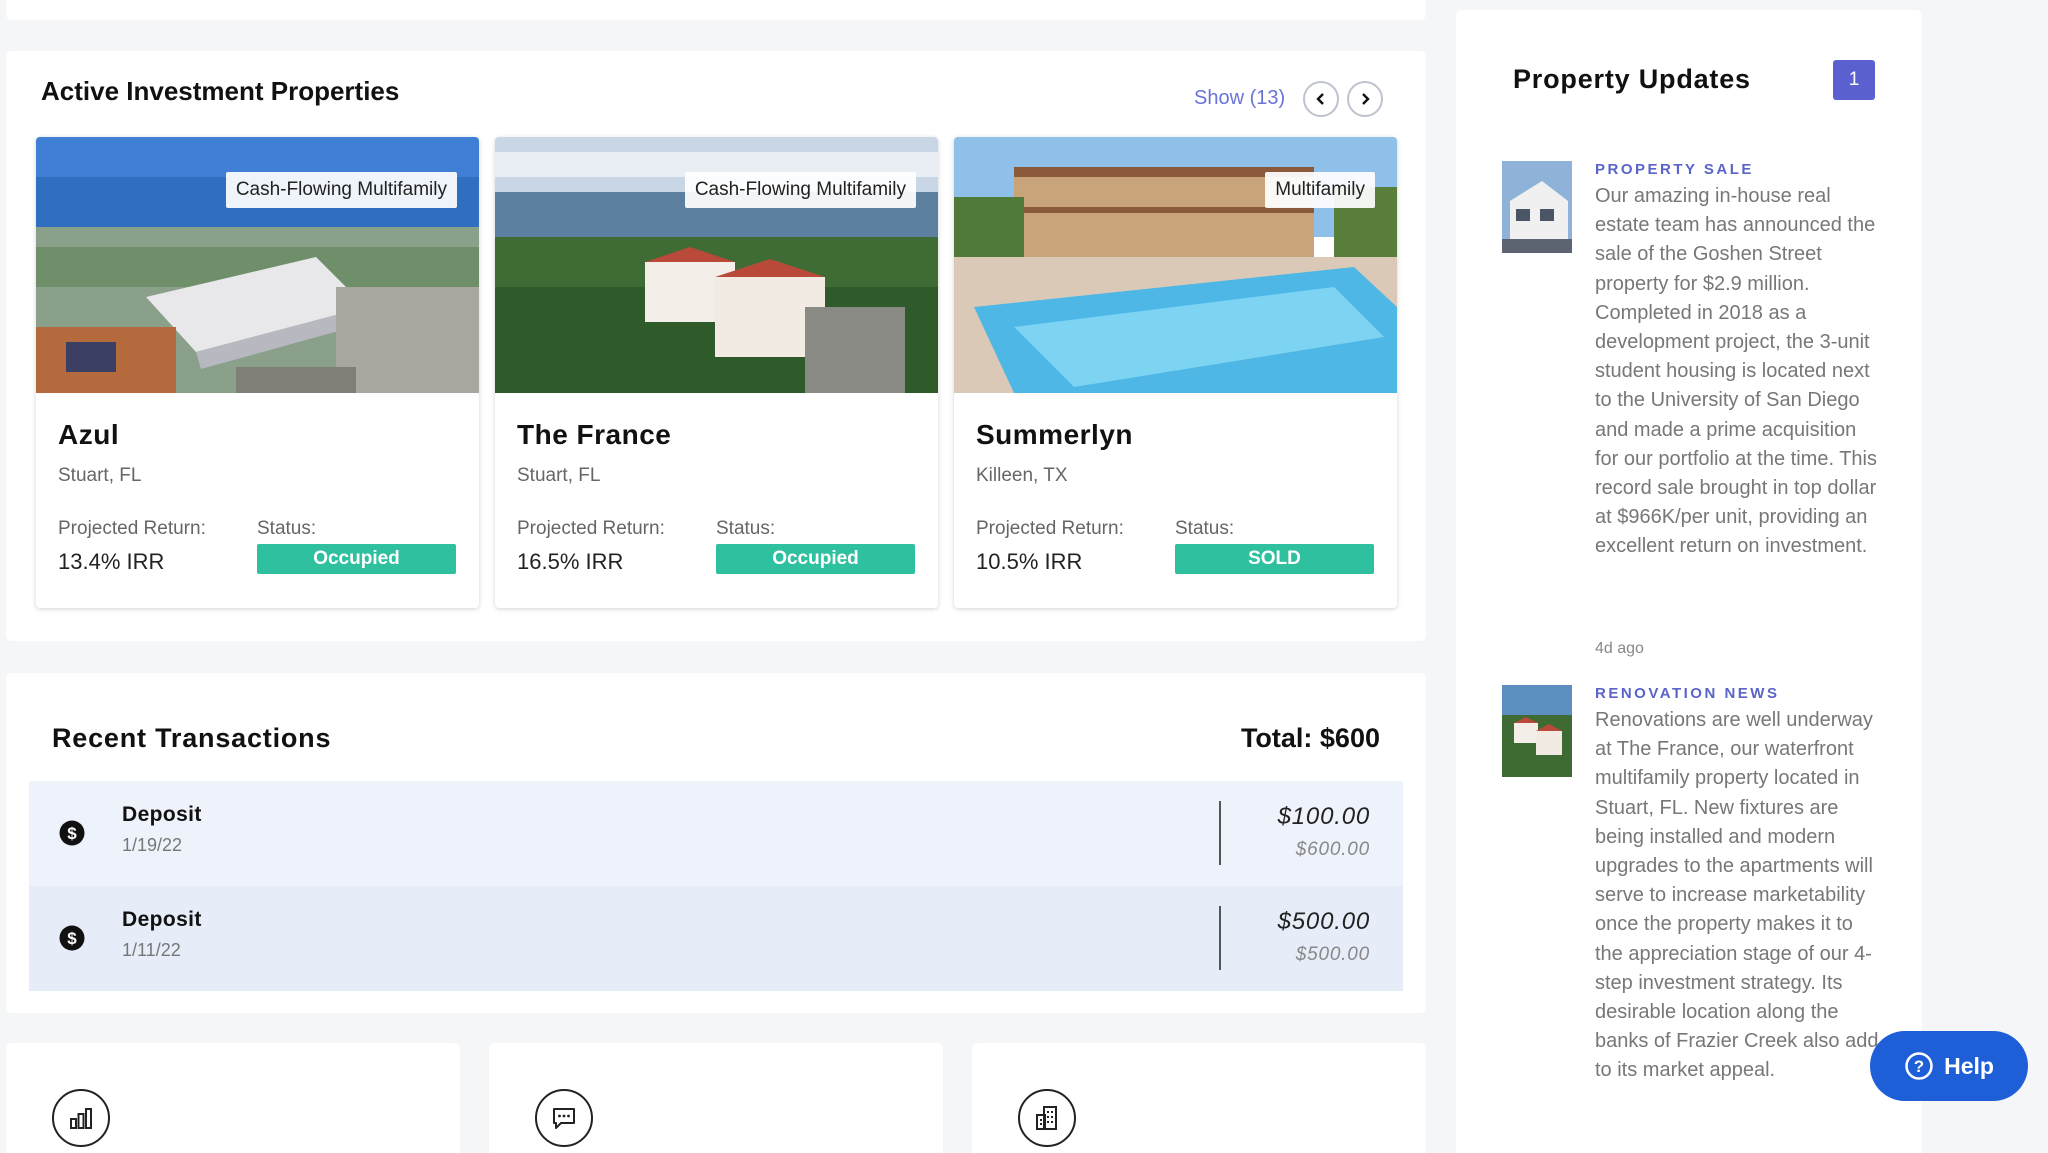 Image resolution: width=2048 pixels, height=1153 pixels. I want to click on next-button, so click(1365, 99).